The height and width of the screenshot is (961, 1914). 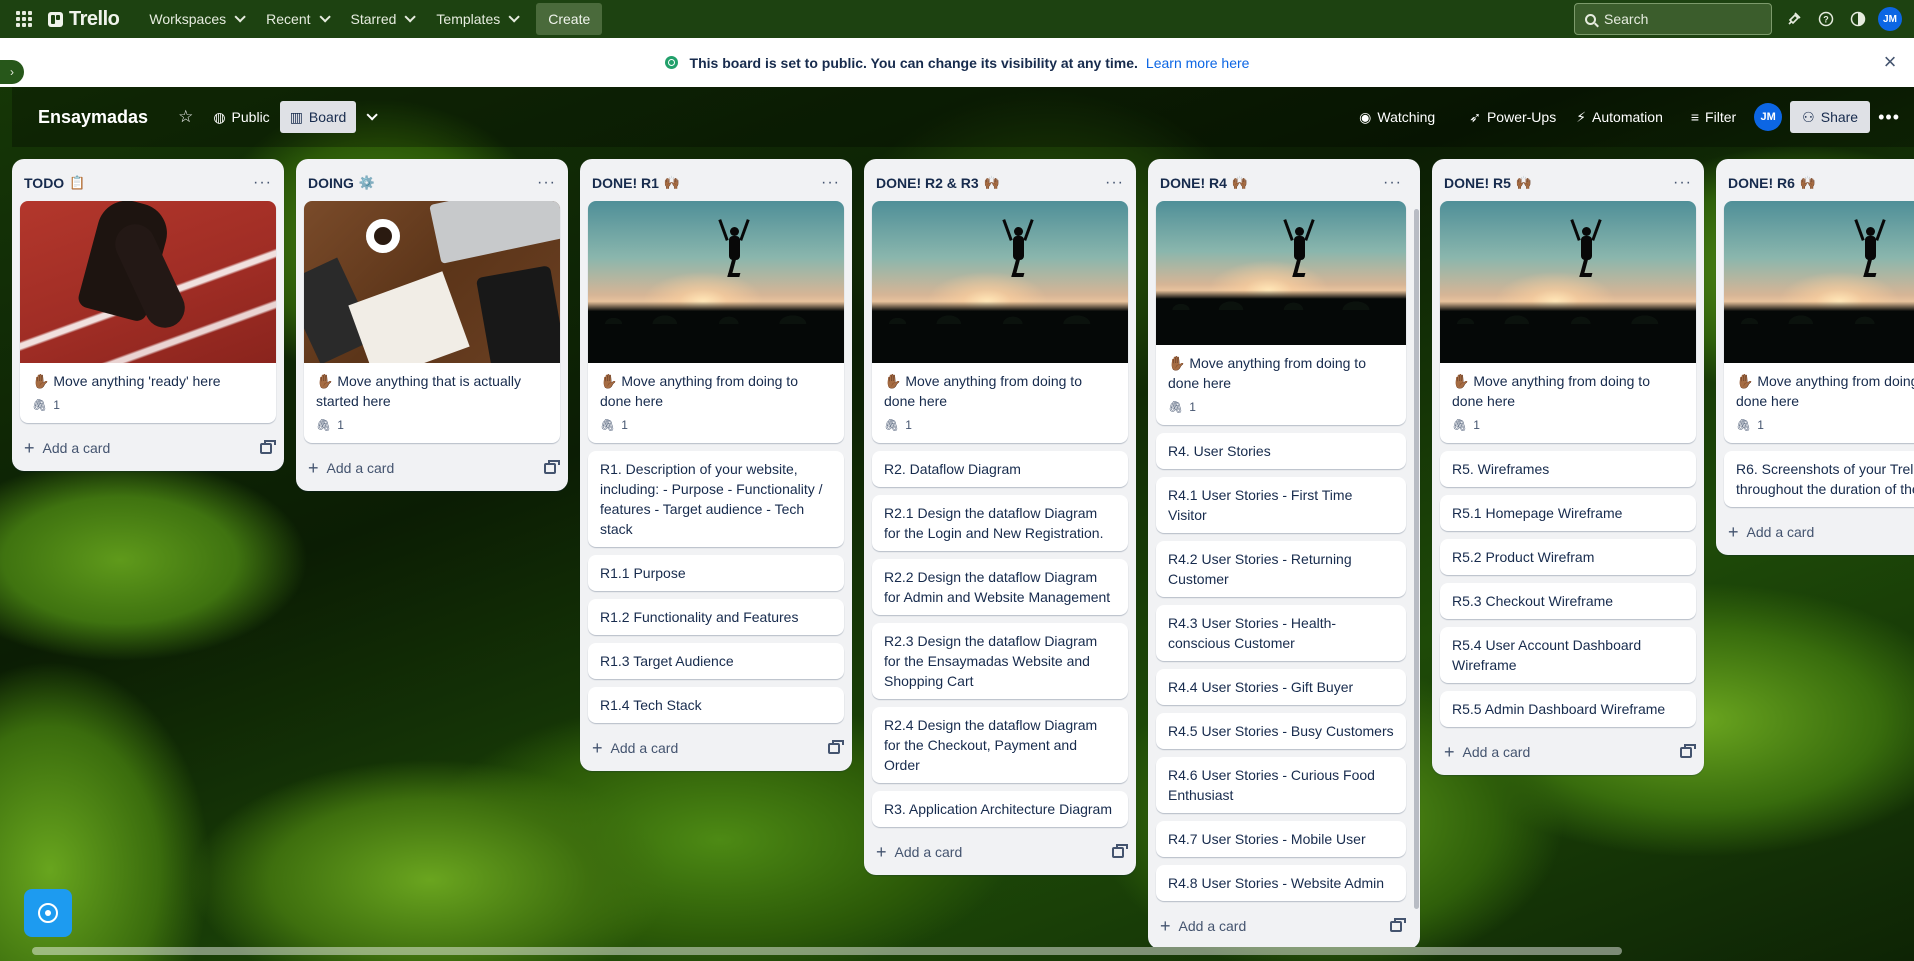 What do you see at coordinates (1713, 117) in the screenshot?
I see `filter-button: ≡ Filter` at bounding box center [1713, 117].